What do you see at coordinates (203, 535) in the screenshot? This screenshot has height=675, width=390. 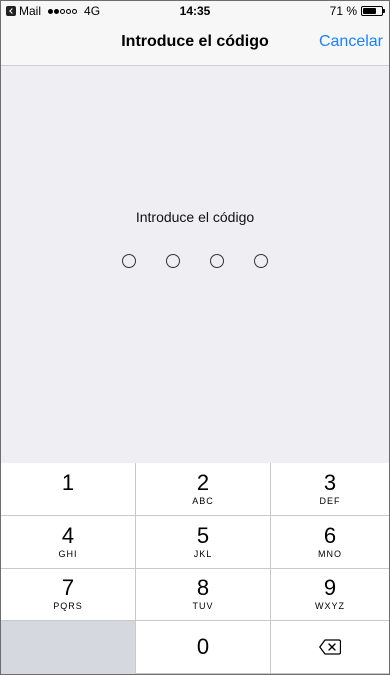 I see `key-digit: 5` at bounding box center [203, 535].